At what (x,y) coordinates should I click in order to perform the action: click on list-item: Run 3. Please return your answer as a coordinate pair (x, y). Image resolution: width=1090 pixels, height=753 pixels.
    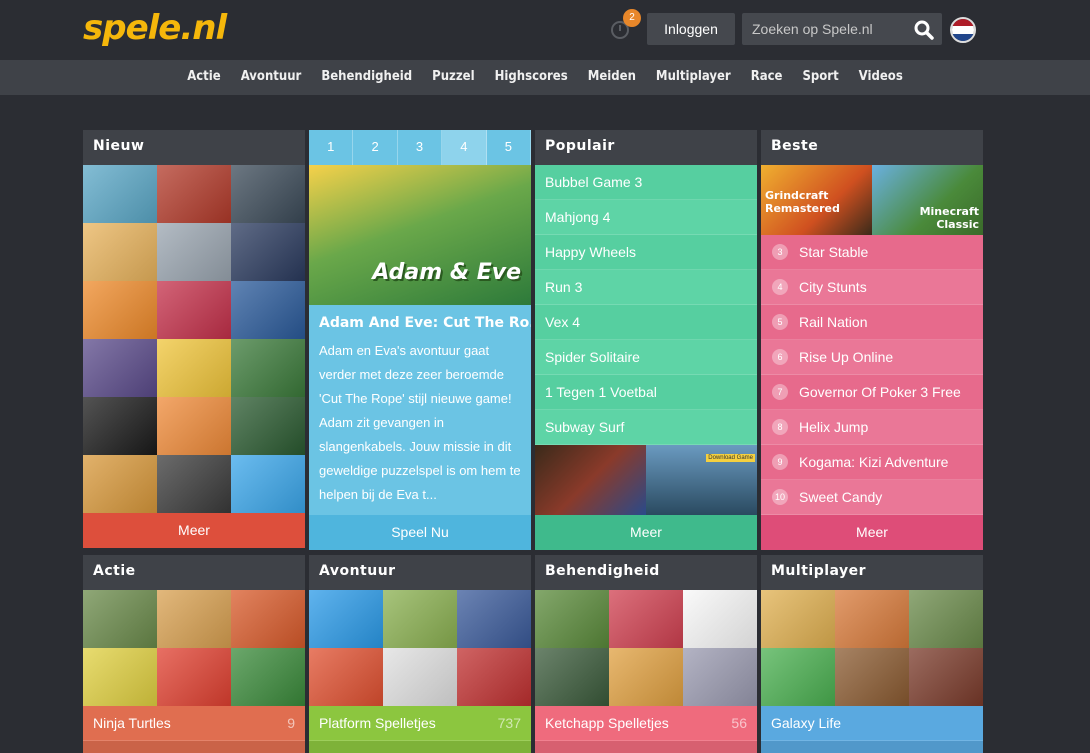
    Looking at the image, I should click on (646, 287).